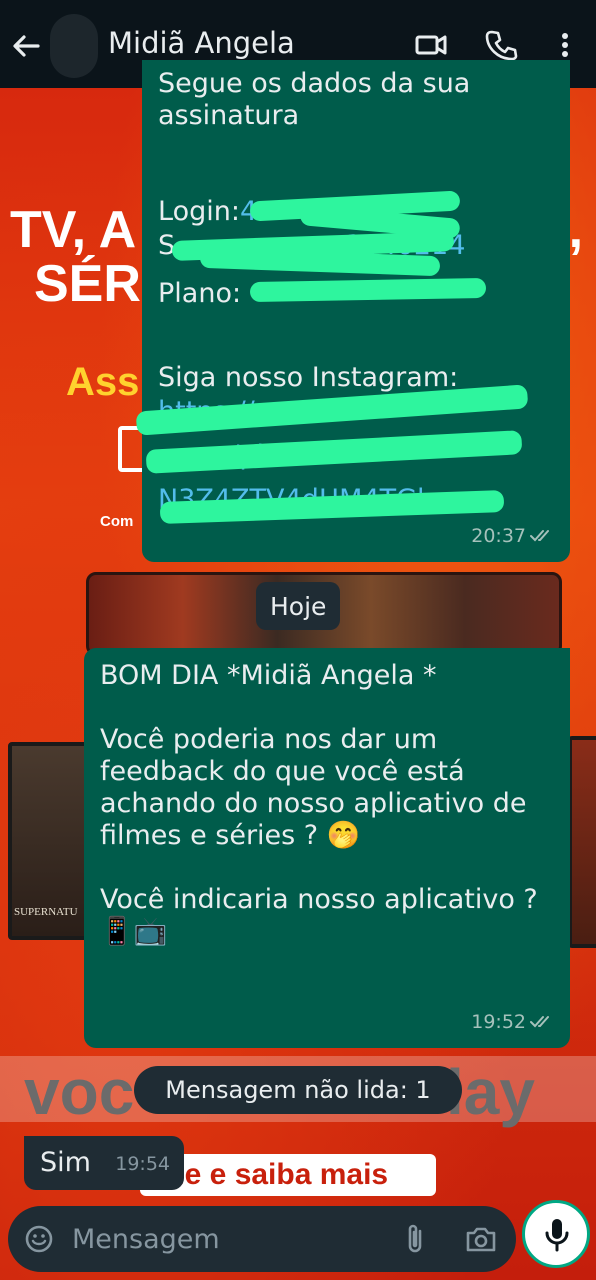 This screenshot has width=596, height=1280. I want to click on wallpaper-text: voc, so click(79, 1092).